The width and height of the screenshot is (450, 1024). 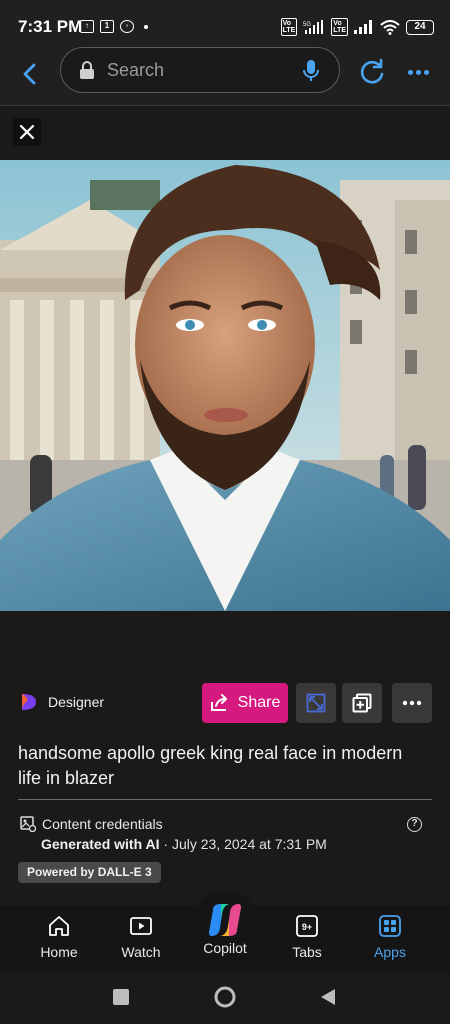 I want to click on designer-label: Designer, so click(x=76, y=702).